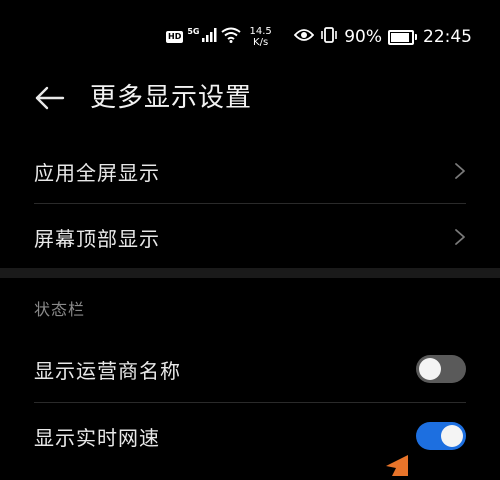 The image size is (500, 480). Describe the element at coordinates (260, 31) in the screenshot. I see `network-speed-value: 14.5` at that location.